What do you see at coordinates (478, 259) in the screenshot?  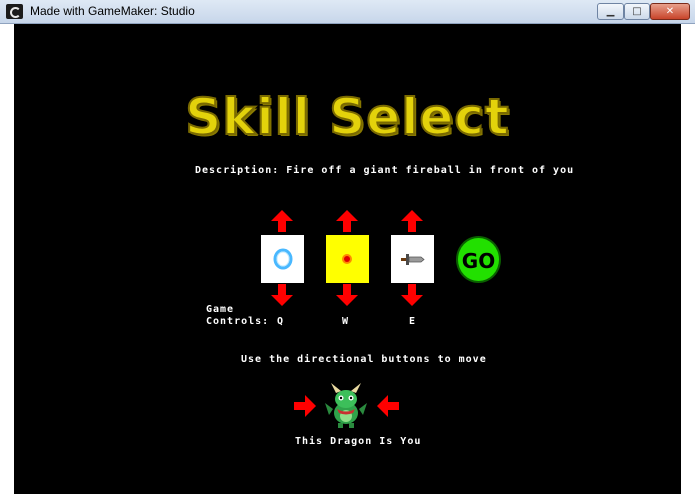 I see `go-button: GO` at bounding box center [478, 259].